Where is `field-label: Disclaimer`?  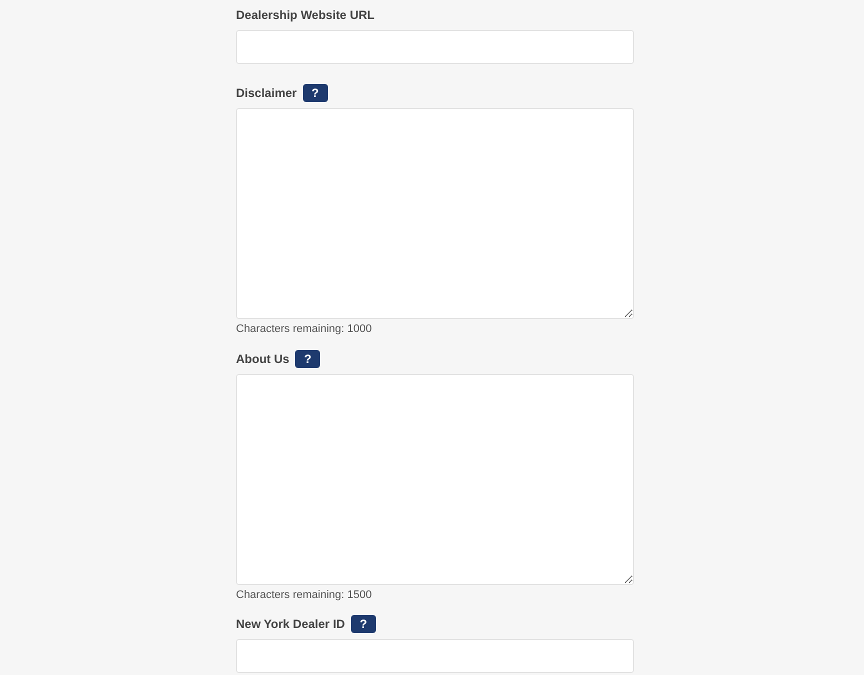
field-label: Disclaimer is located at coordinates (266, 93).